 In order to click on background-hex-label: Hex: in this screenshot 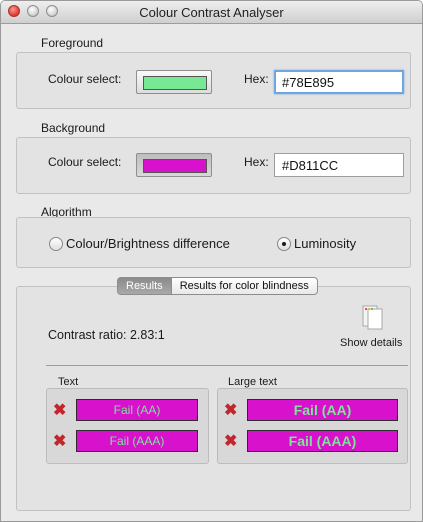, I will do `click(256, 162)`.